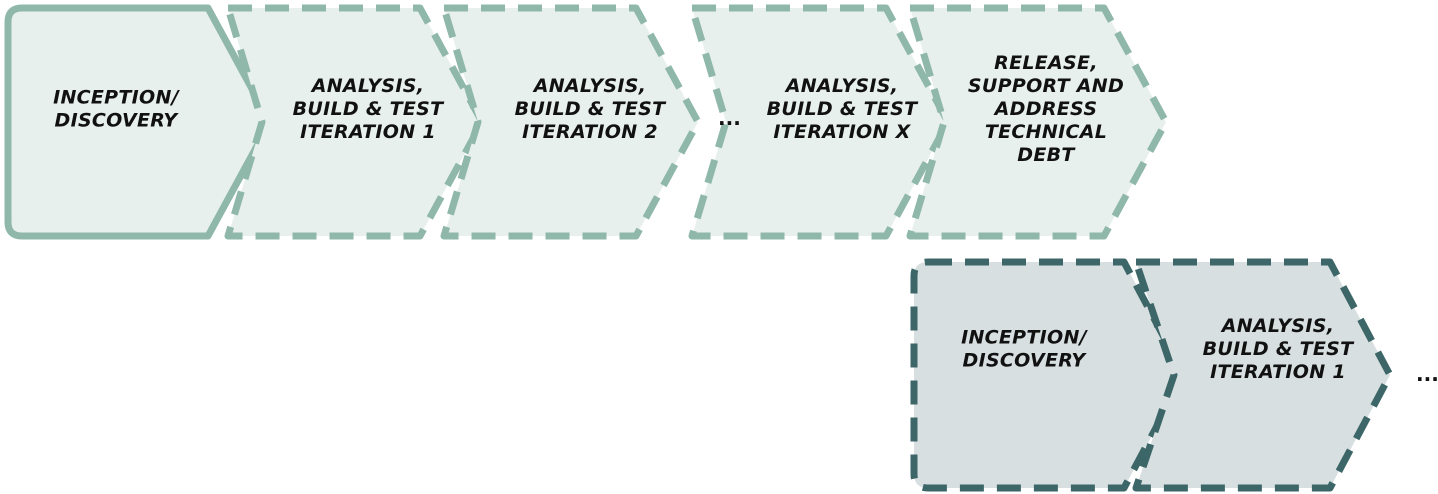 Image resolution: width=1438 pixels, height=494 pixels. What do you see at coordinates (843, 109) in the screenshot?
I see `phase-1-stage-4-label-line: BUILD & TEST` at bounding box center [843, 109].